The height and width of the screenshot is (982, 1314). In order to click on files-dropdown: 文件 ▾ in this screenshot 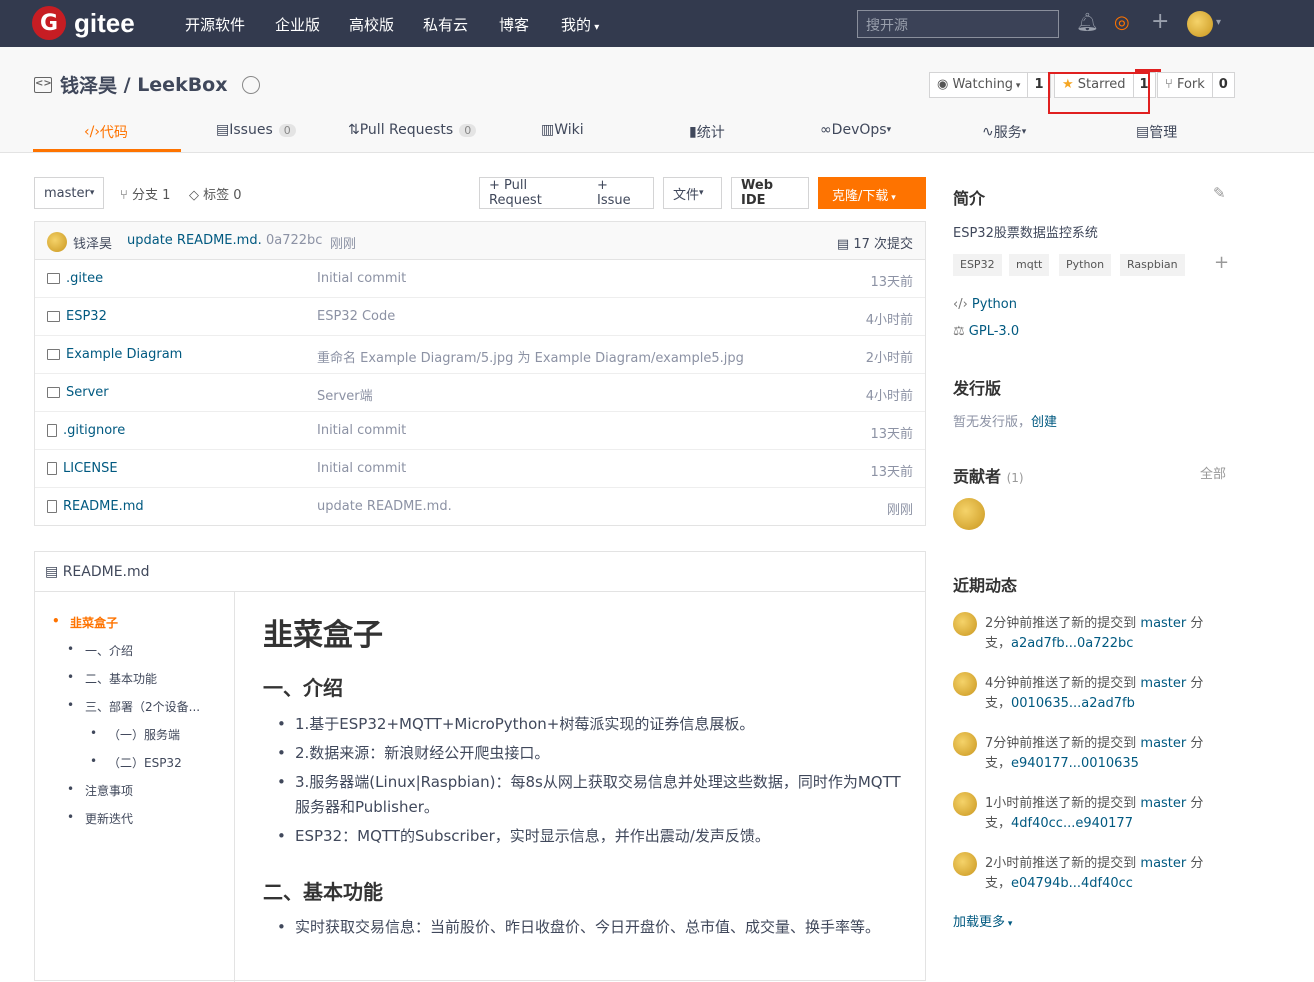, I will do `click(692, 193)`.